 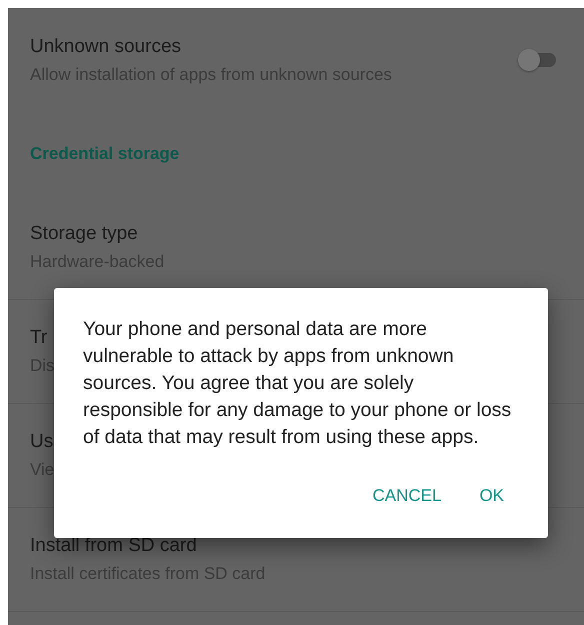 I want to click on toggle-switch, so click(x=538, y=60).